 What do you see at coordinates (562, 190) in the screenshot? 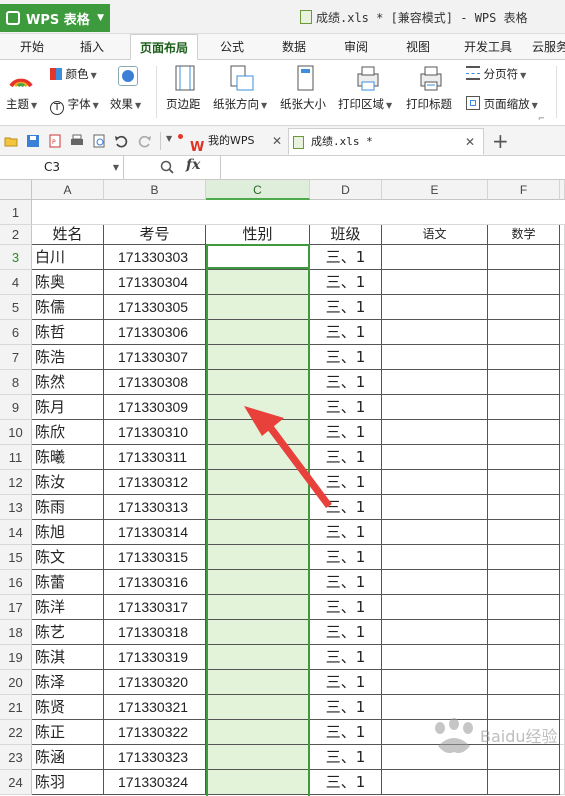
I see `column-header-g` at bounding box center [562, 190].